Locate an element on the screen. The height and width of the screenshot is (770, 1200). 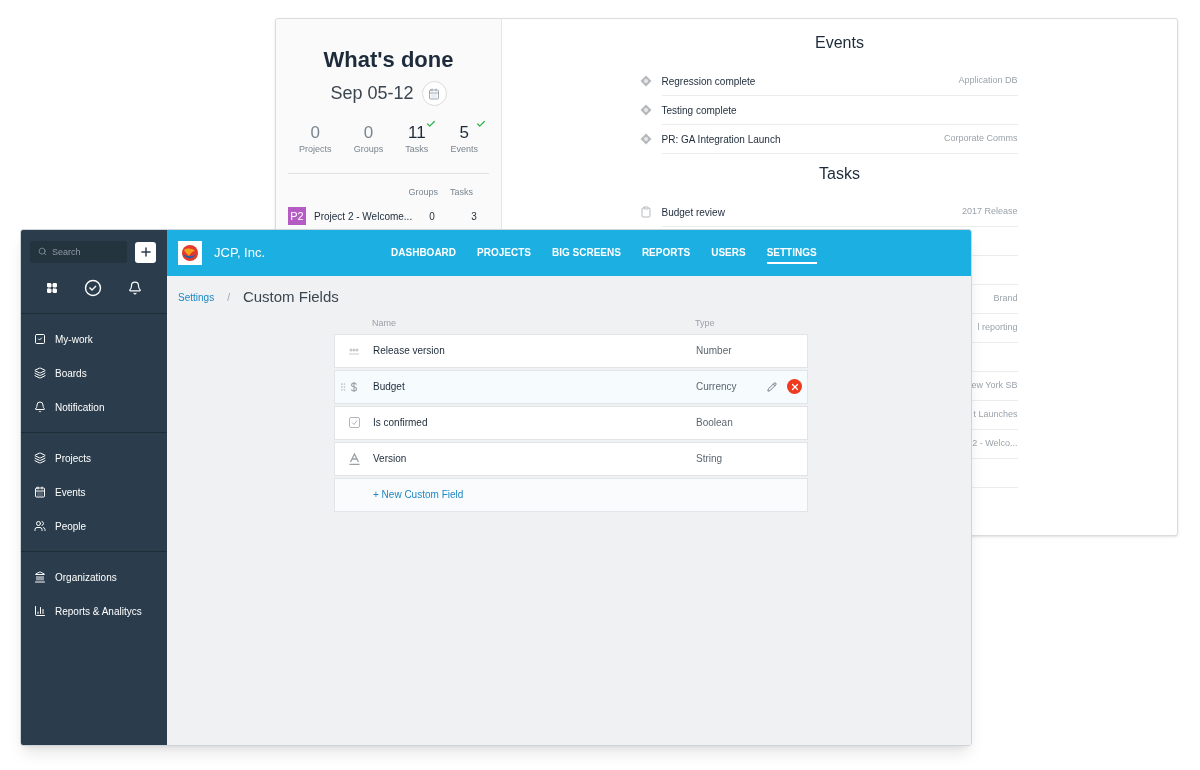
dollar-icon is located at coordinates (354, 386).